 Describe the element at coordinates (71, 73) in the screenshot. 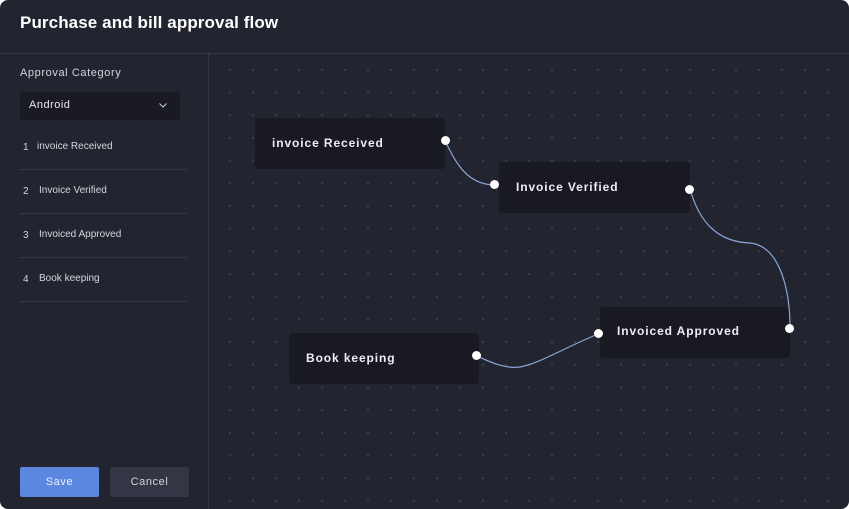

I see `approval-category-label: Approval Category` at that location.